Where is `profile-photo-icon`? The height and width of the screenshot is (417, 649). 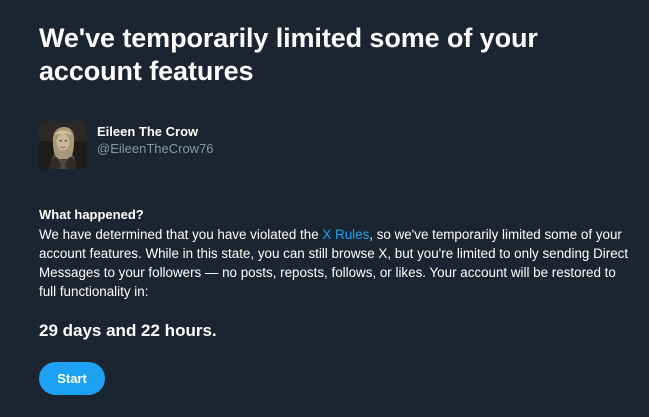 profile-photo-icon is located at coordinates (63, 145).